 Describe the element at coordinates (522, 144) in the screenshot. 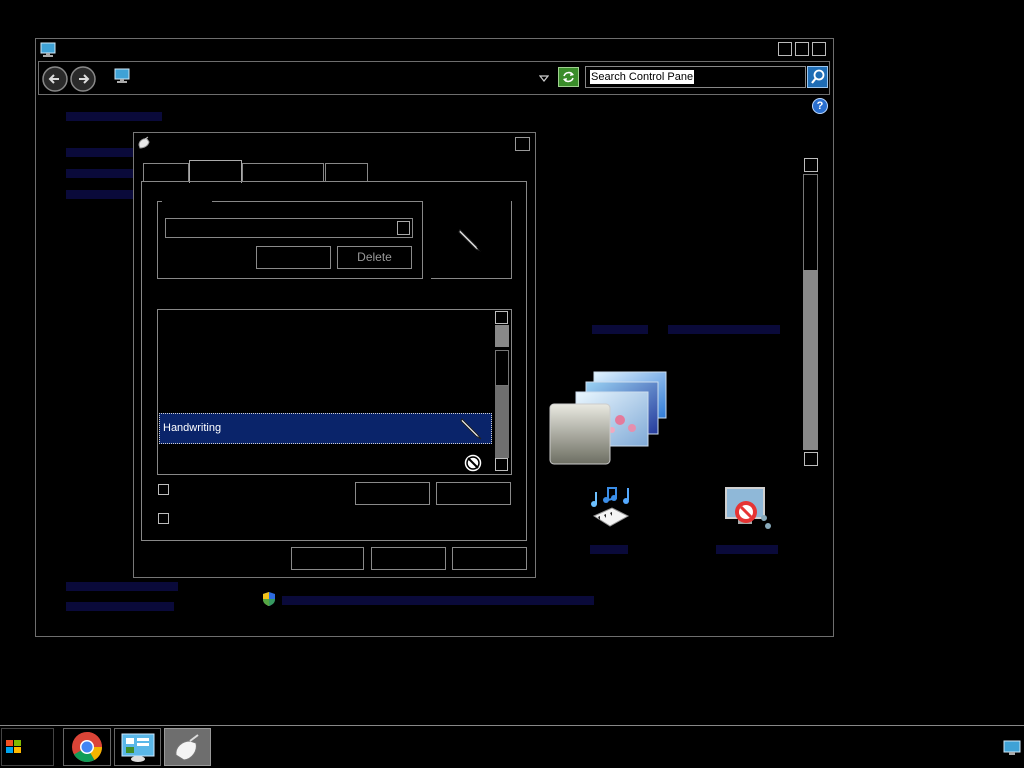

I see `dialog-close-button` at that location.